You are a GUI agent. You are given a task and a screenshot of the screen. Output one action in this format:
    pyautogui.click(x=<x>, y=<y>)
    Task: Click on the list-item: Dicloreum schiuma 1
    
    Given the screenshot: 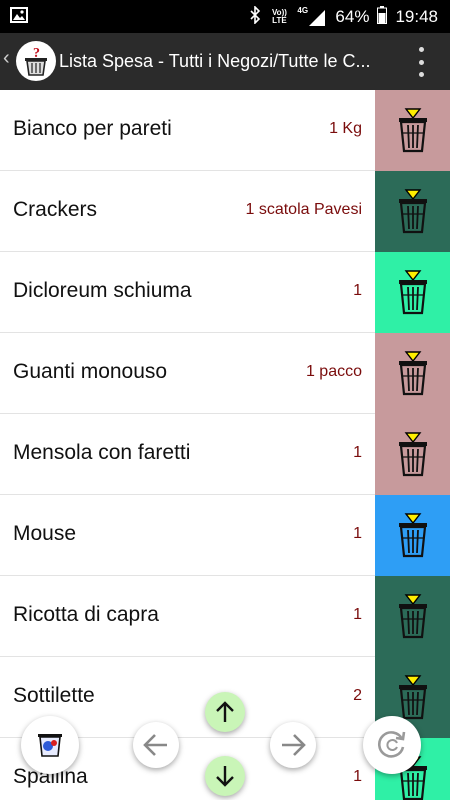 What is the action you would take?
    pyautogui.click(x=225, y=292)
    